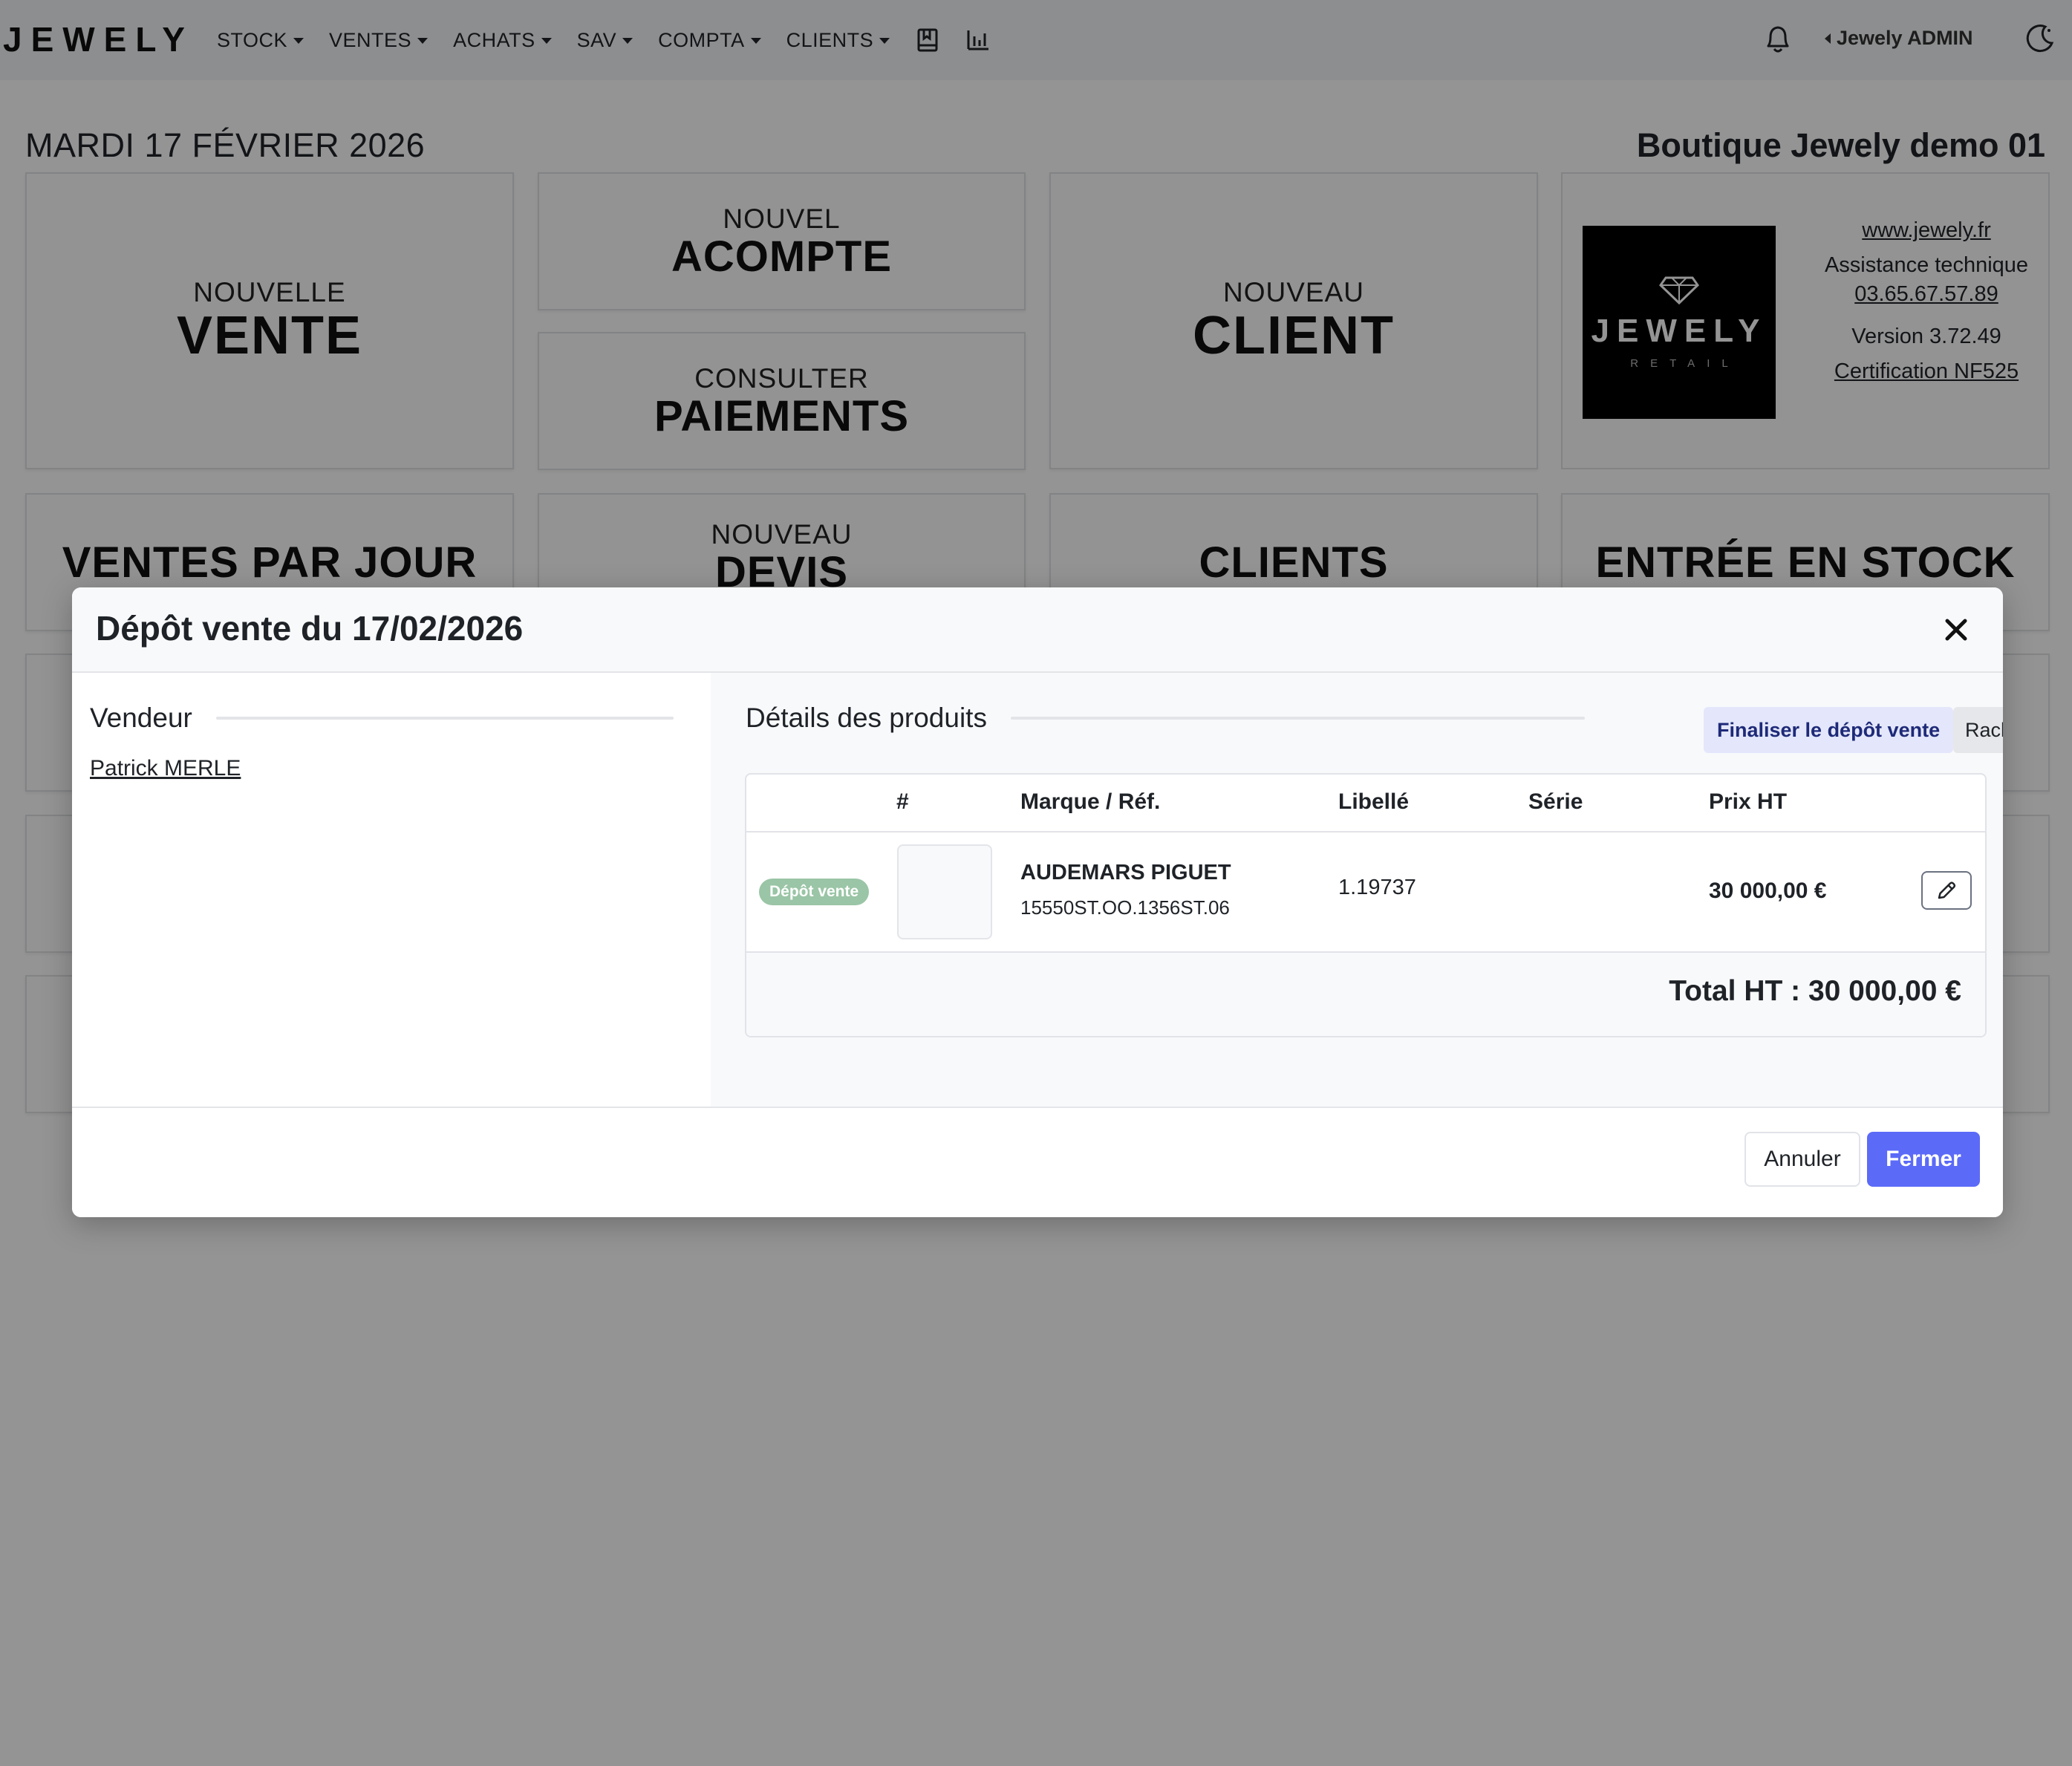 This screenshot has width=2072, height=1766. Describe the element at coordinates (1829, 730) in the screenshot. I see `finaliser-depot-vente-button: Finaliser le dépôt vente` at that location.